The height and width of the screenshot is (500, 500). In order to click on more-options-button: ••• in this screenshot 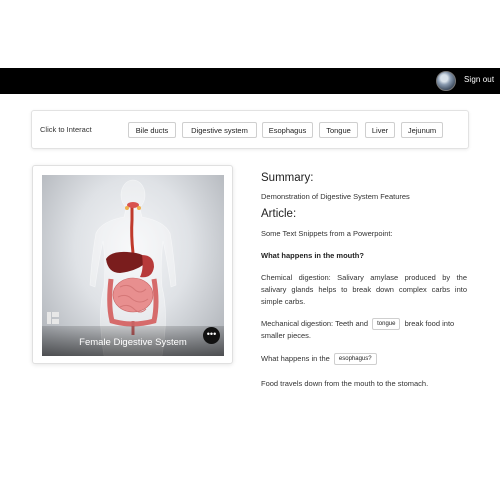, I will do `click(211, 335)`.